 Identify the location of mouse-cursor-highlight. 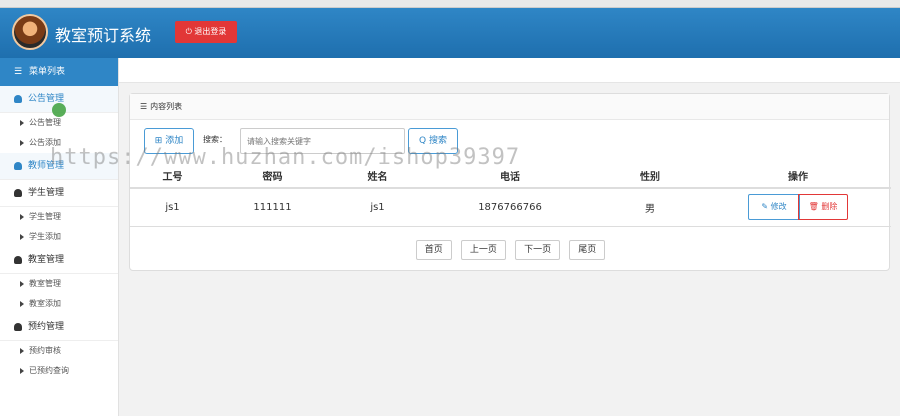
(59, 110).